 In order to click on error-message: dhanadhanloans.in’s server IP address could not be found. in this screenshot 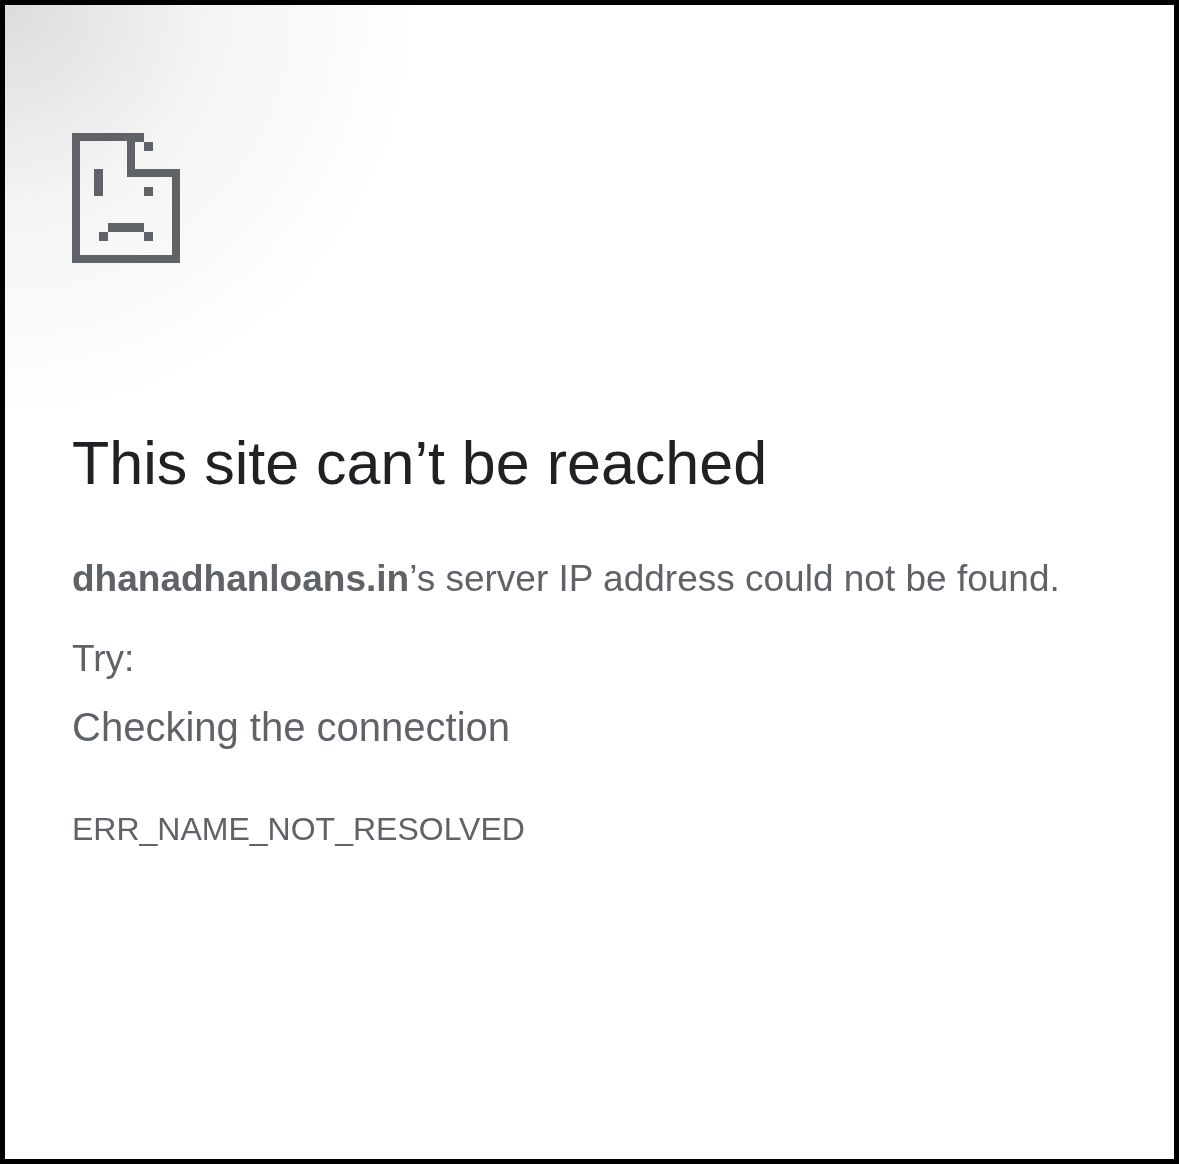, I will do `click(566, 579)`.